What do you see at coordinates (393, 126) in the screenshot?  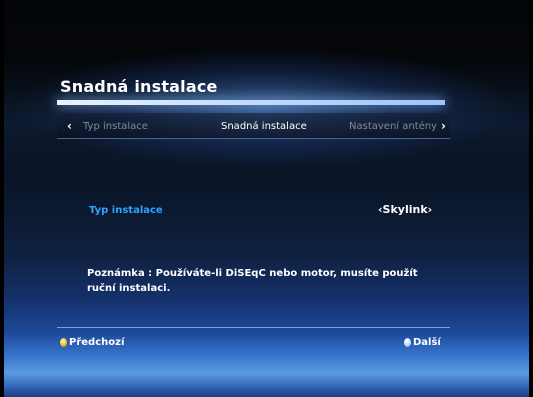 I see `tab-nastaveni-anteny: Nastavení antény` at bounding box center [393, 126].